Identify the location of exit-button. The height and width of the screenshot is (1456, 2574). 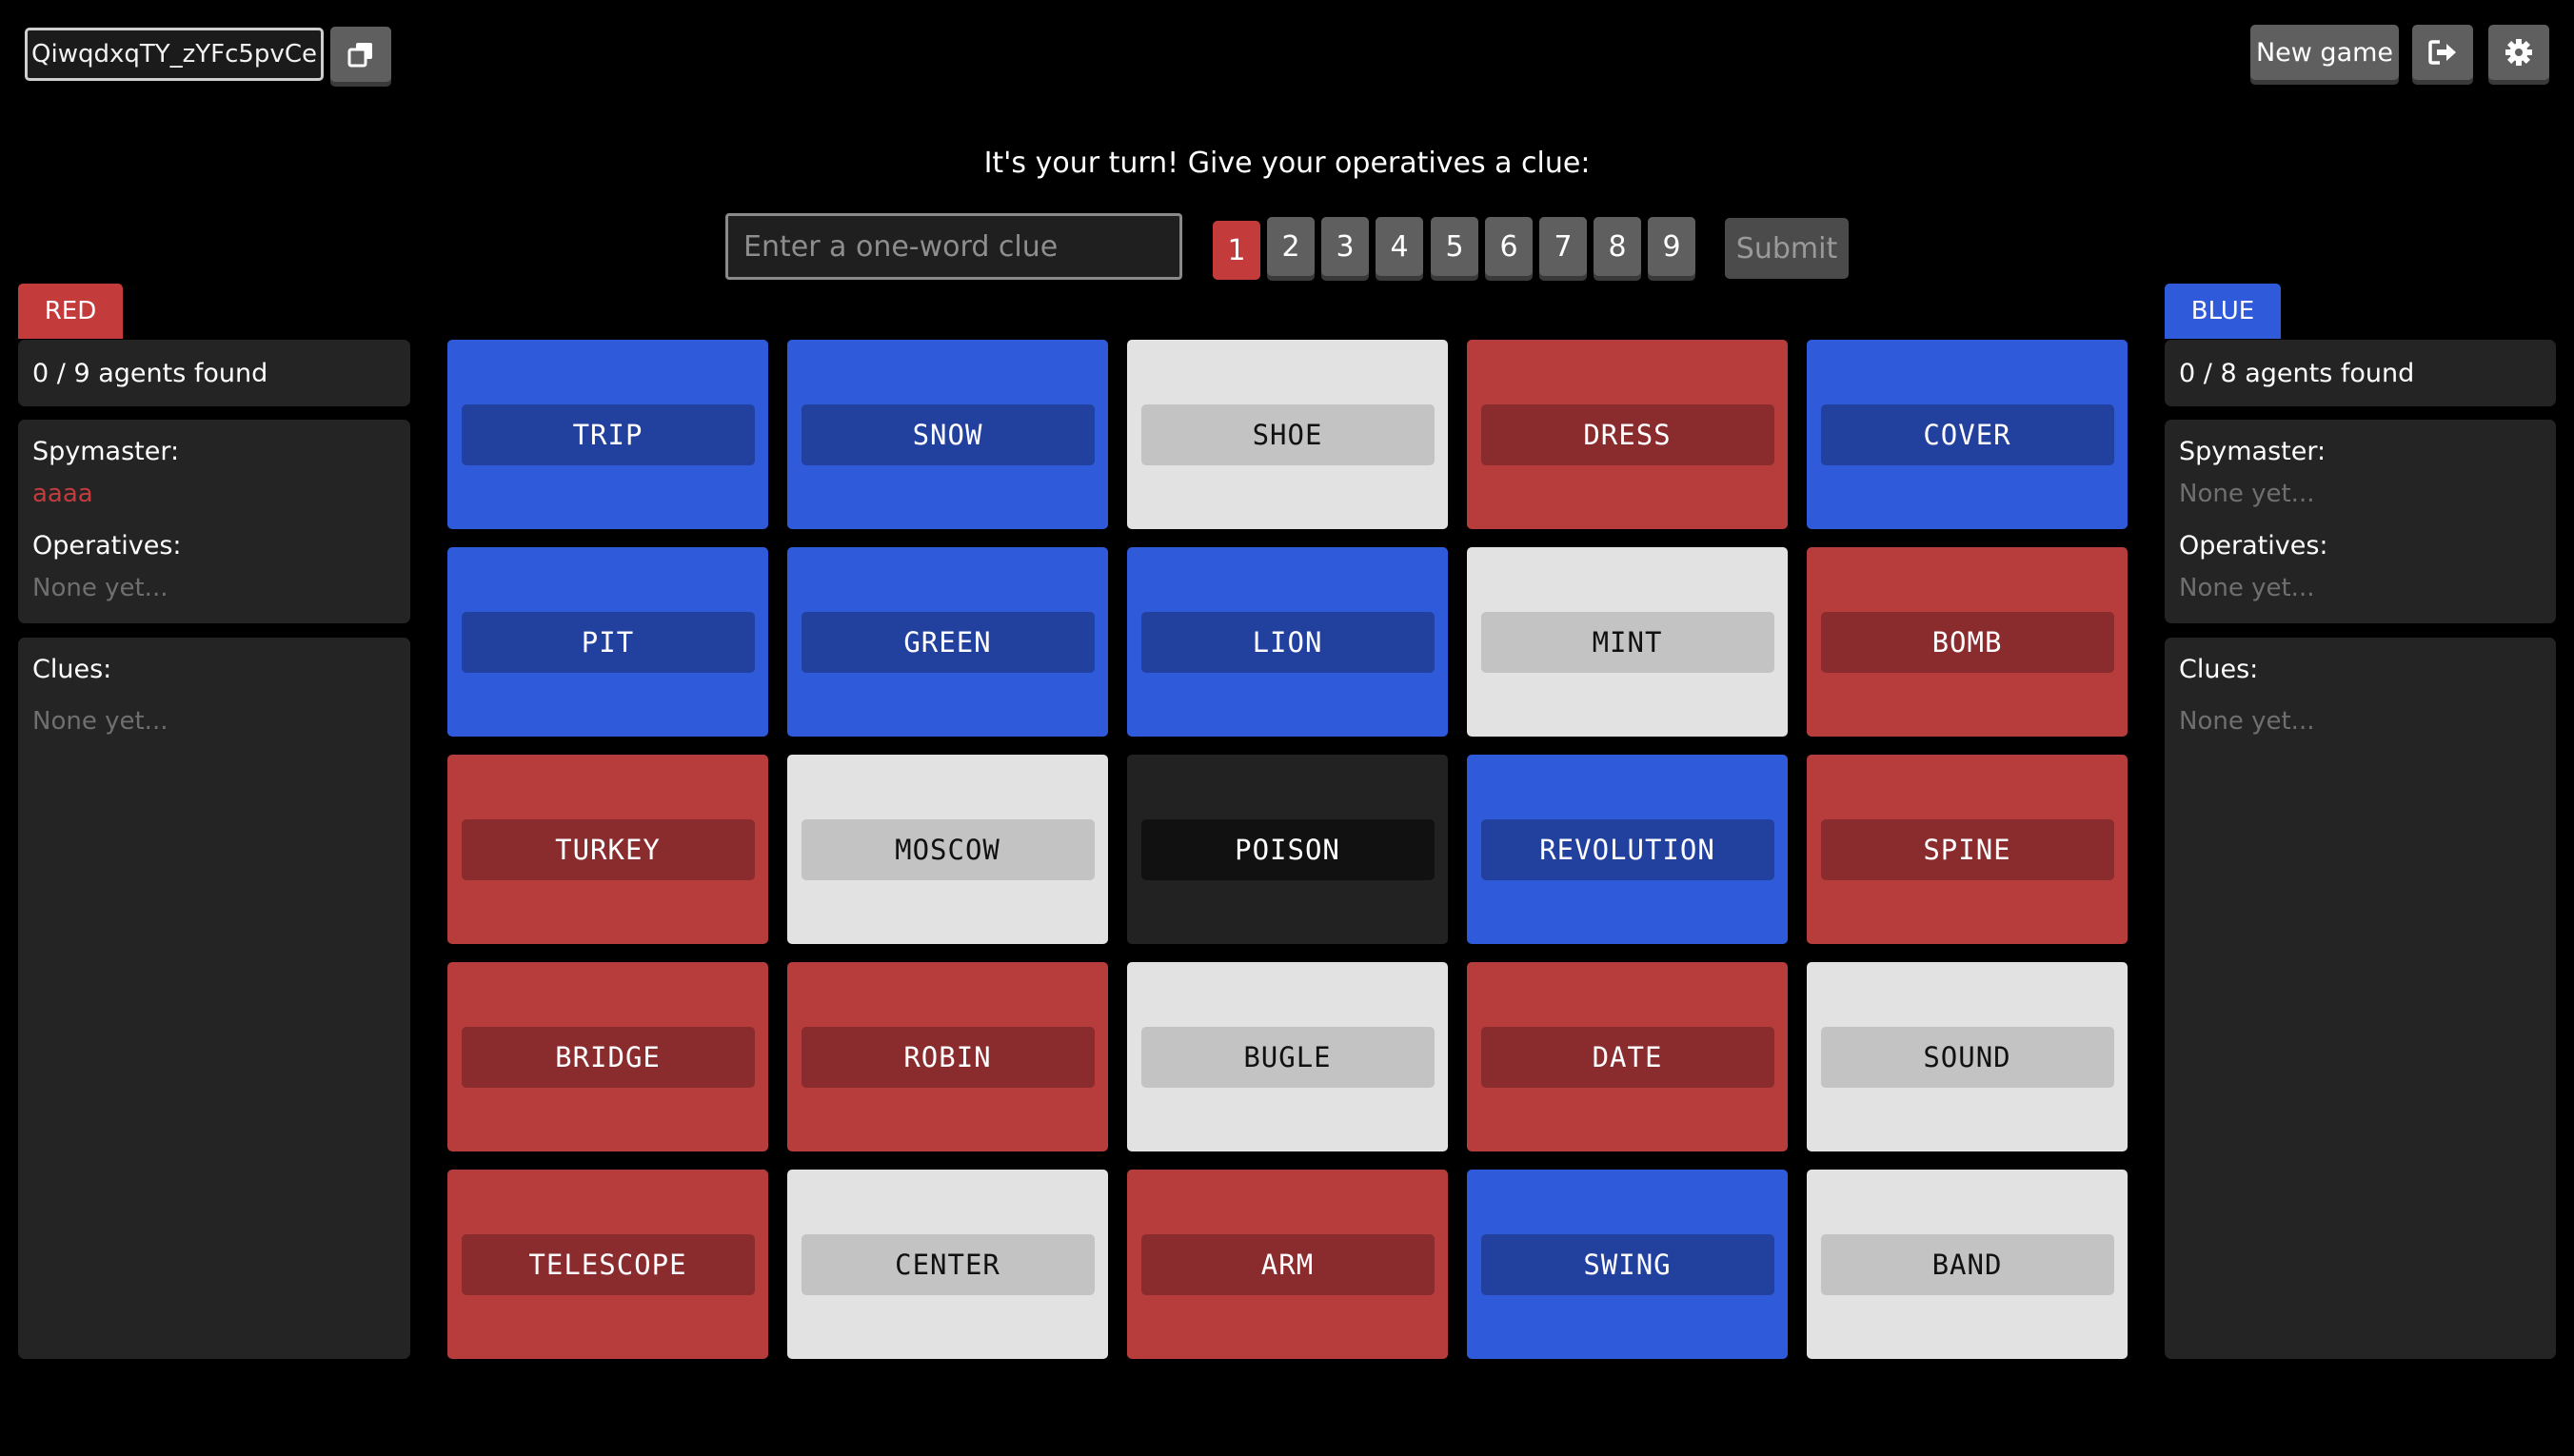
(2442, 52).